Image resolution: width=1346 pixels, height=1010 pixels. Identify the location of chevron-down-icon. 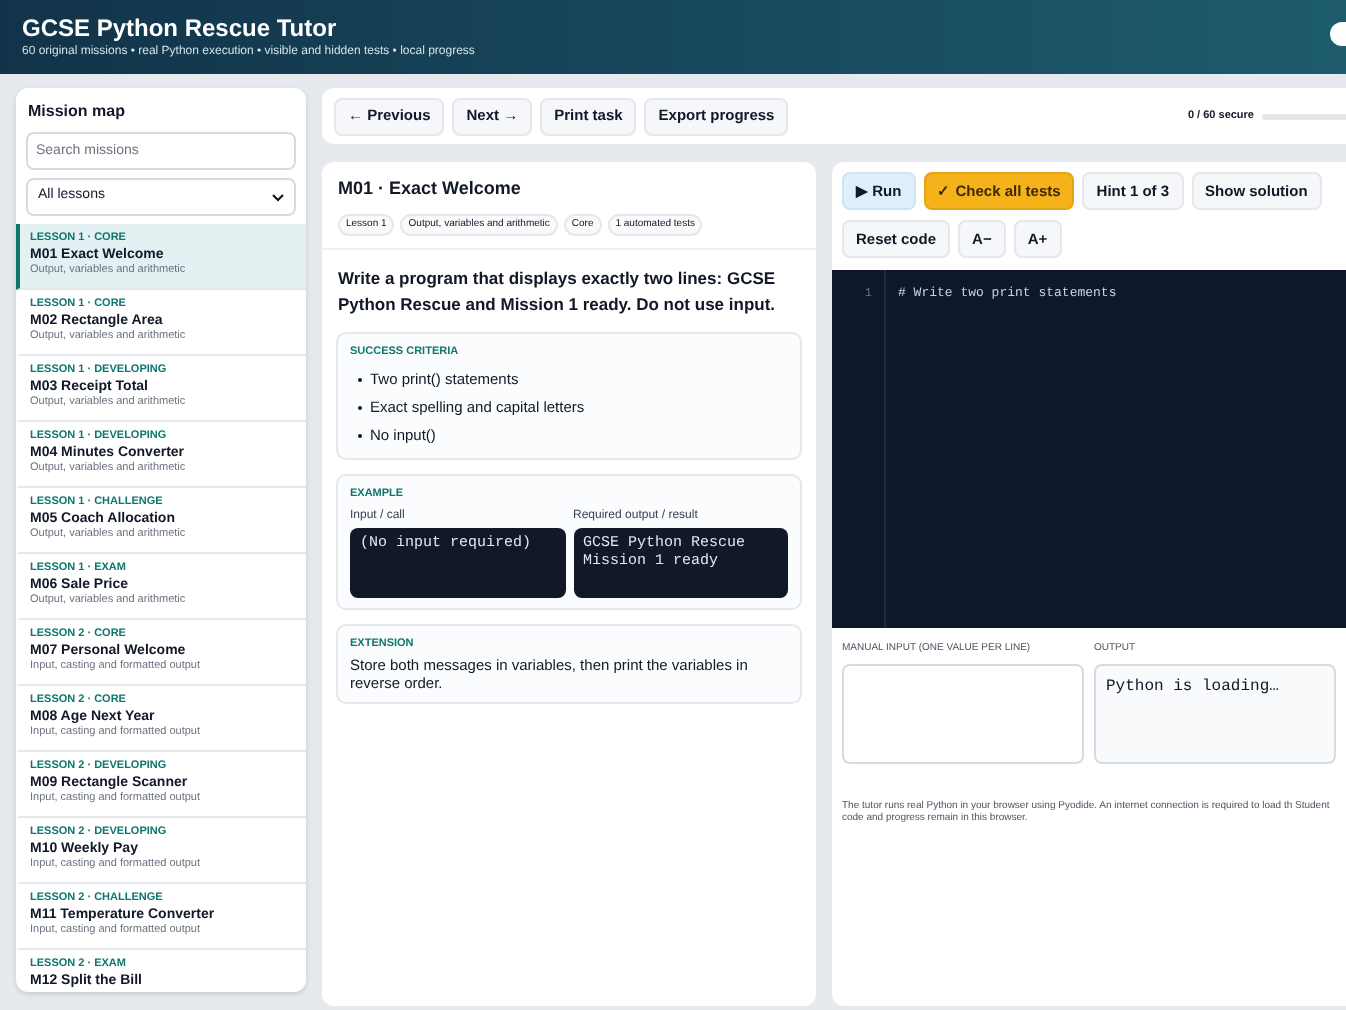
(278, 197).